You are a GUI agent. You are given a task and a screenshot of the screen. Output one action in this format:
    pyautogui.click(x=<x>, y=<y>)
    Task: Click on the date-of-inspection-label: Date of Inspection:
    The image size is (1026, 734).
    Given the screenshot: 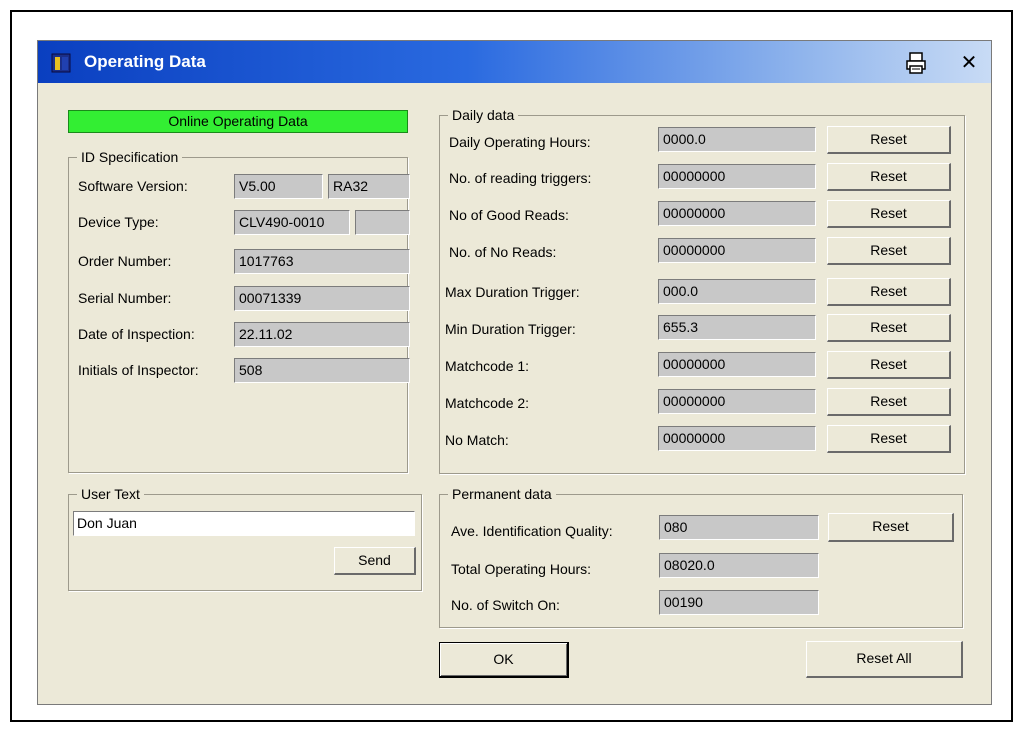 What is the action you would take?
    pyautogui.click(x=136, y=334)
    